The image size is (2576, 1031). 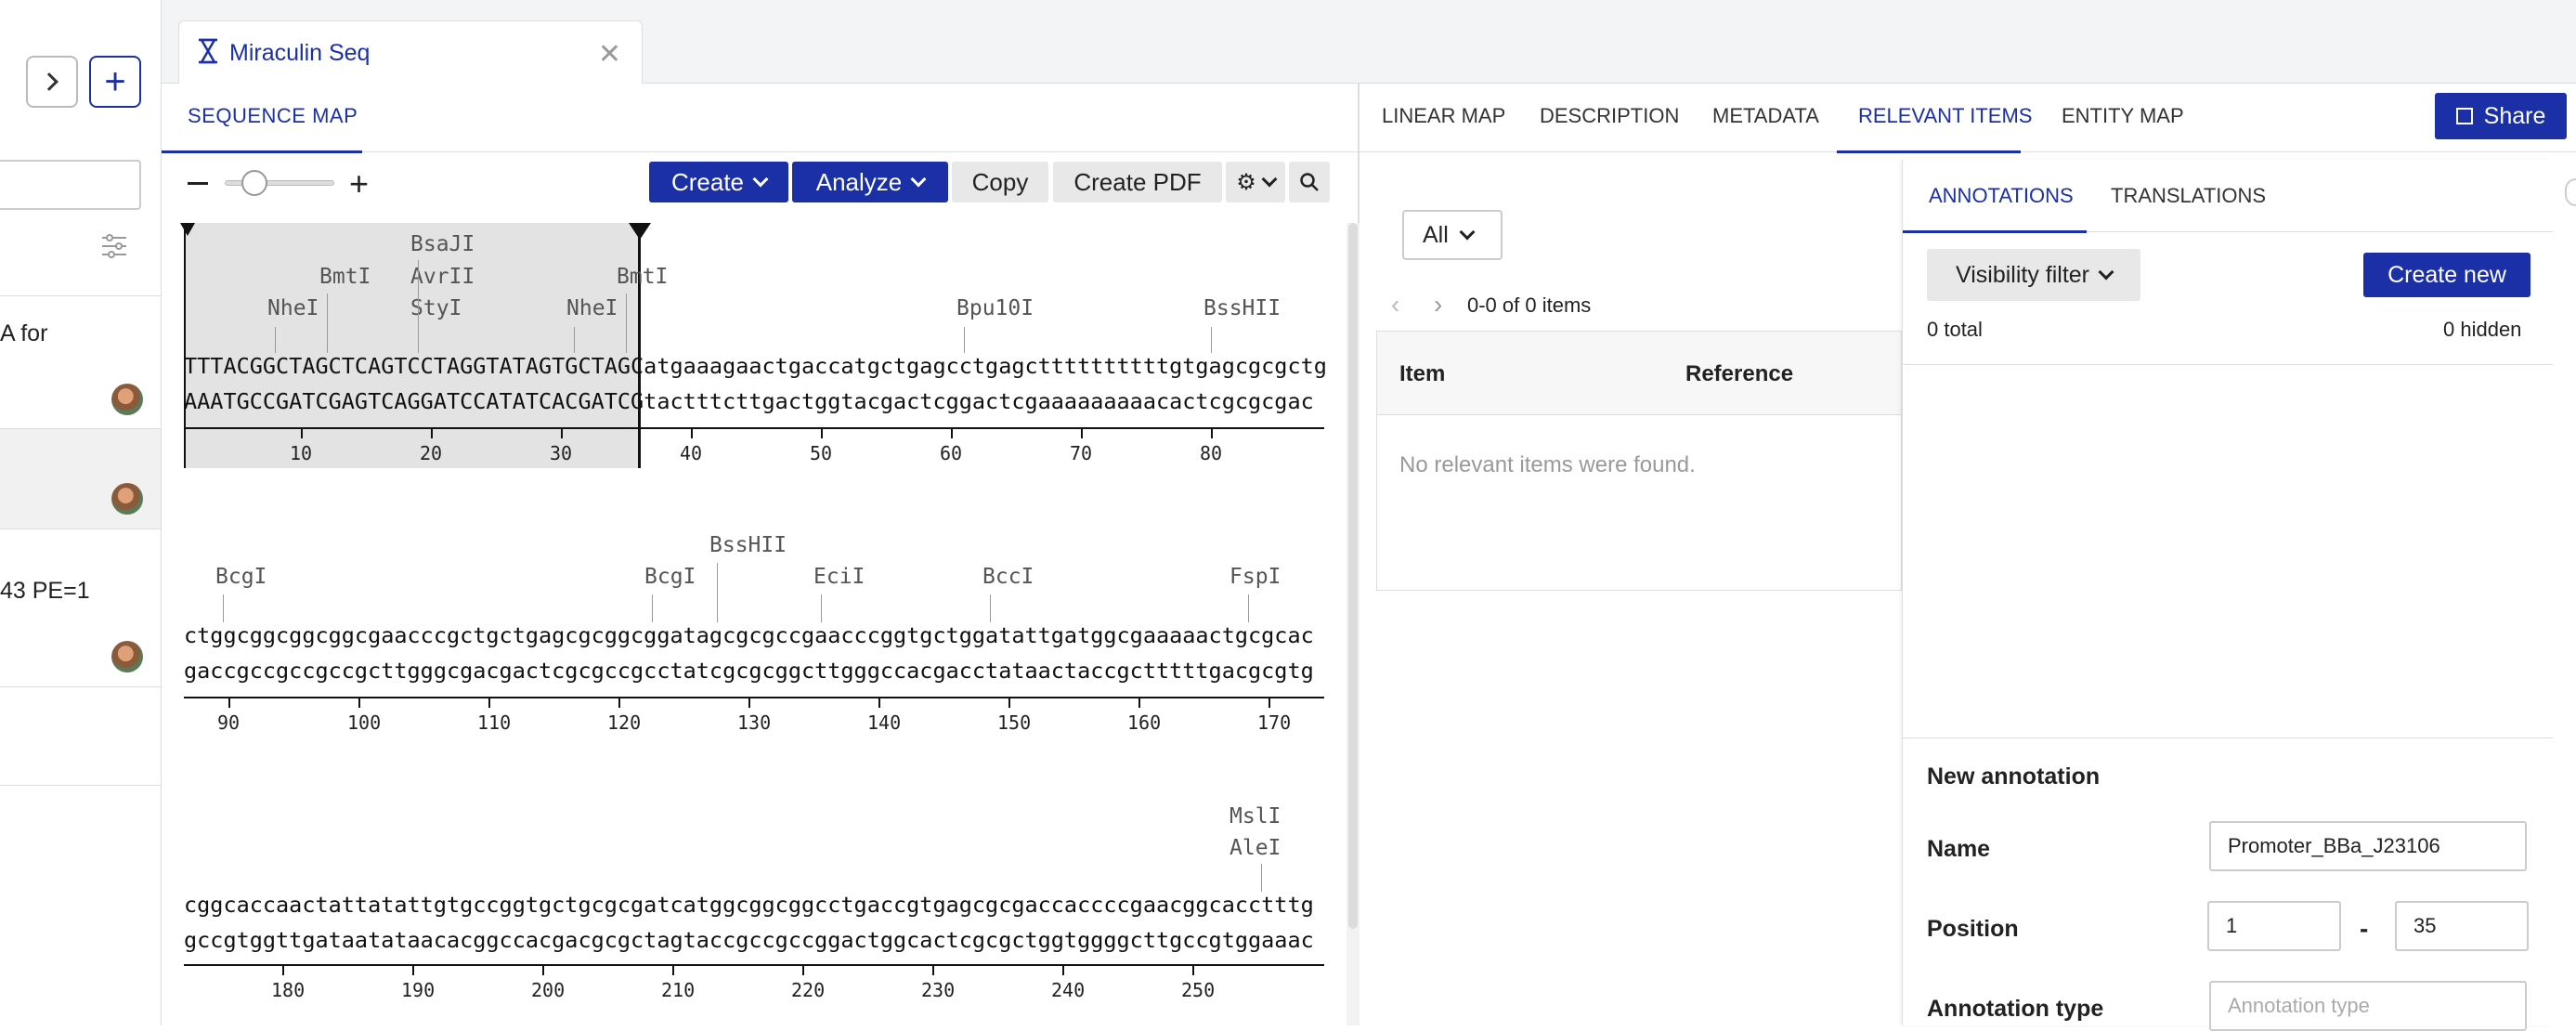 I want to click on tab-annotations: ANNOTATIONS, so click(x=2001, y=196).